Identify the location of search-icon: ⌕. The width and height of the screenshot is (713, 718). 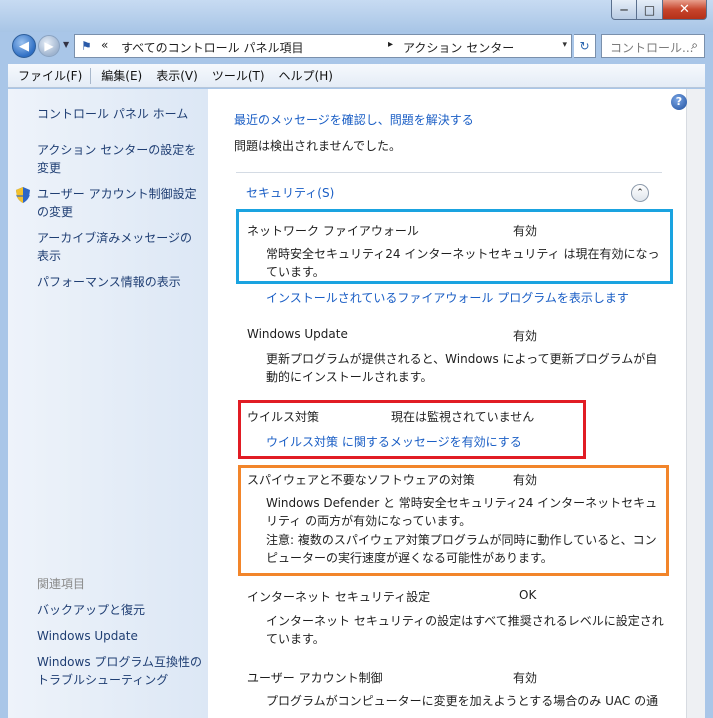
(694, 45).